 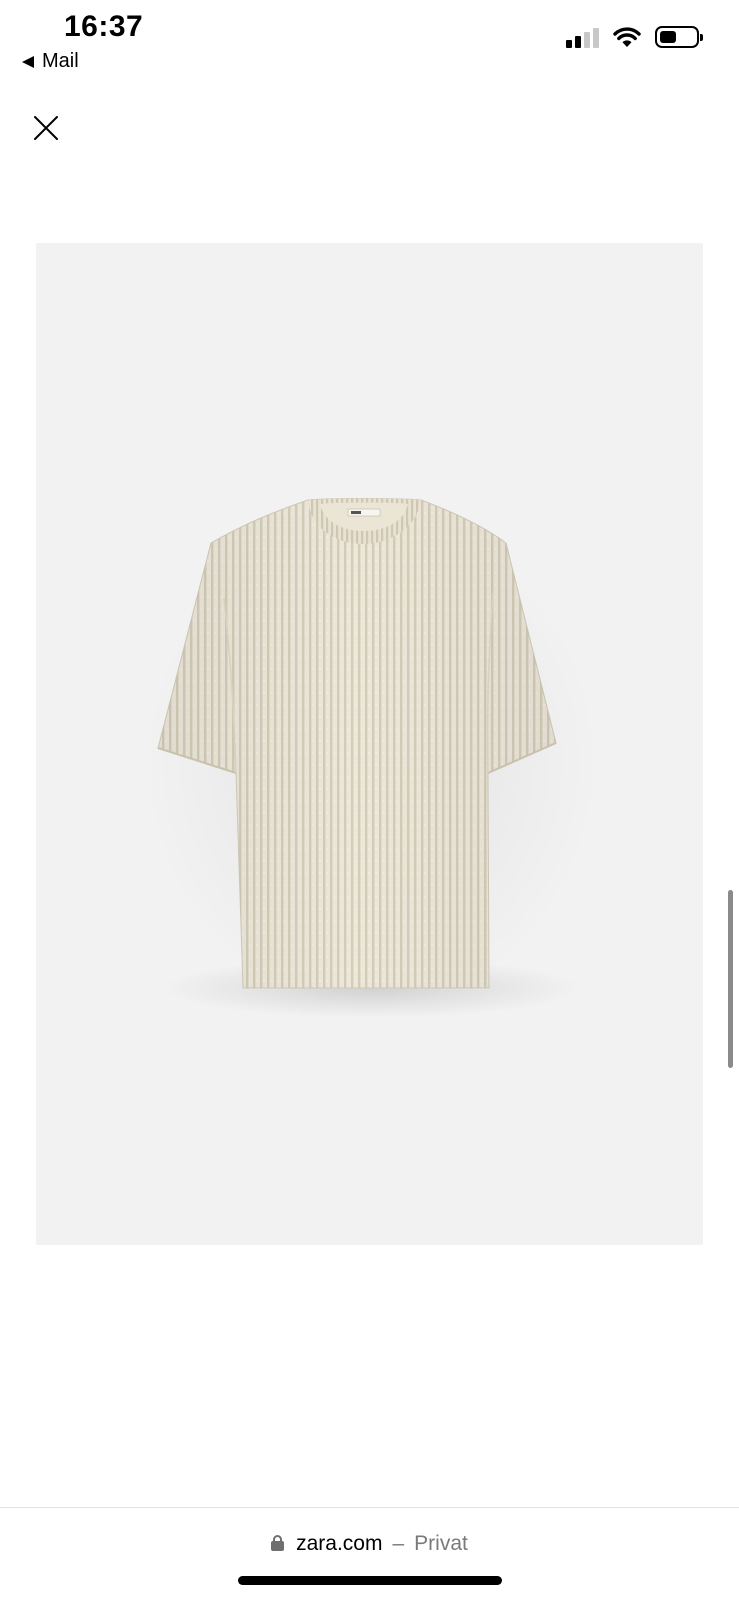 I want to click on status-icons, so click(x=634, y=37).